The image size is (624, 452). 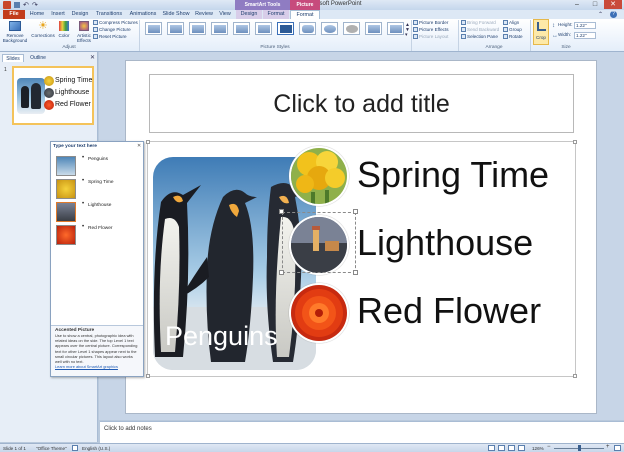 What do you see at coordinates (617, 448) in the screenshot?
I see `fit-to-window-icon` at bounding box center [617, 448].